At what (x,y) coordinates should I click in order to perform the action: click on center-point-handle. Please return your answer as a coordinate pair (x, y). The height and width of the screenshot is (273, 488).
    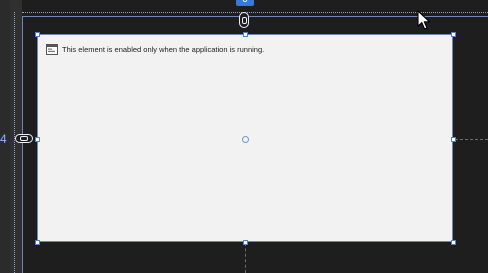
    Looking at the image, I should click on (245, 139).